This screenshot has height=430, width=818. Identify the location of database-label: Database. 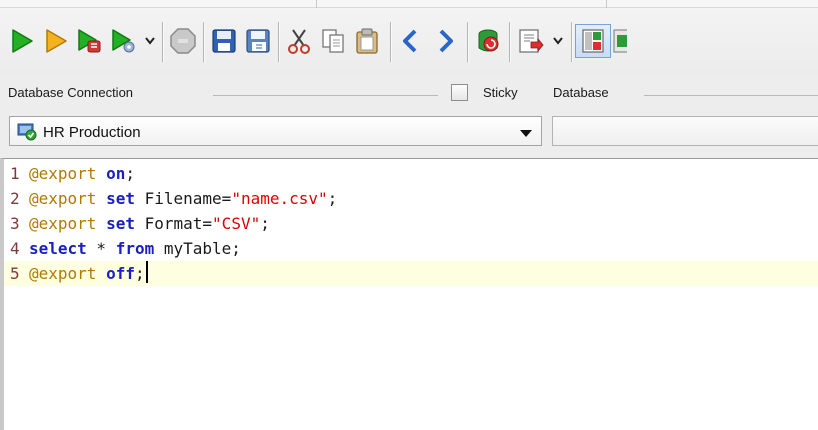
(581, 92).